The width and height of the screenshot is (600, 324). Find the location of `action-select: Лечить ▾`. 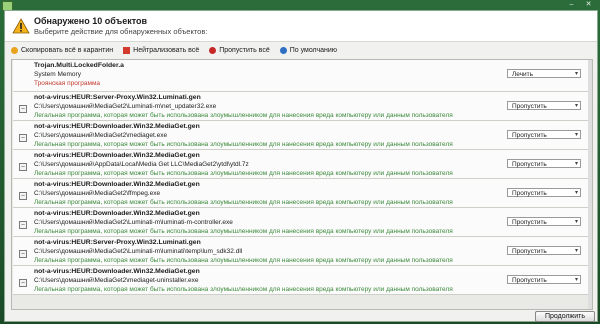

action-select: Лечить ▾ is located at coordinates (544, 73).